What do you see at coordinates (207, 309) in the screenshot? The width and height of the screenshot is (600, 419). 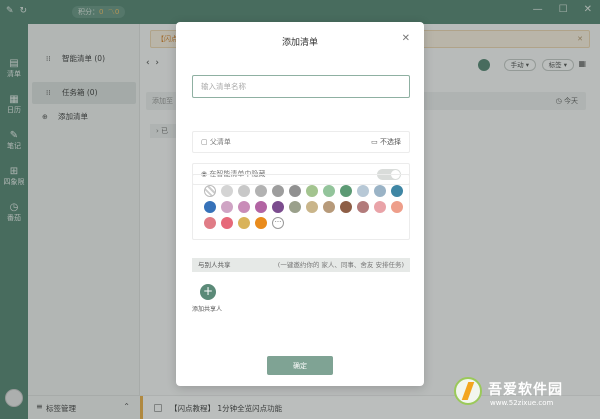 I see `add-share-label: 添加共享人` at bounding box center [207, 309].